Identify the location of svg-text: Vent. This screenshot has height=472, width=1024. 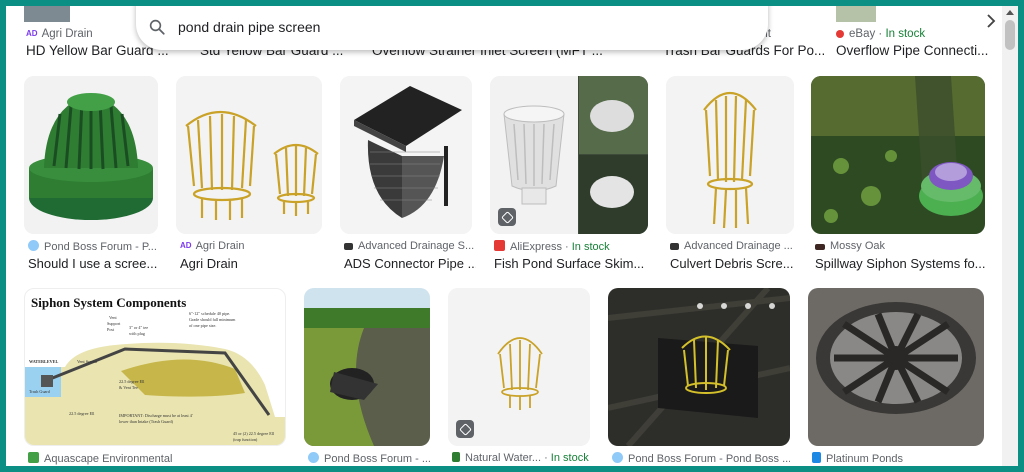
(113, 317).